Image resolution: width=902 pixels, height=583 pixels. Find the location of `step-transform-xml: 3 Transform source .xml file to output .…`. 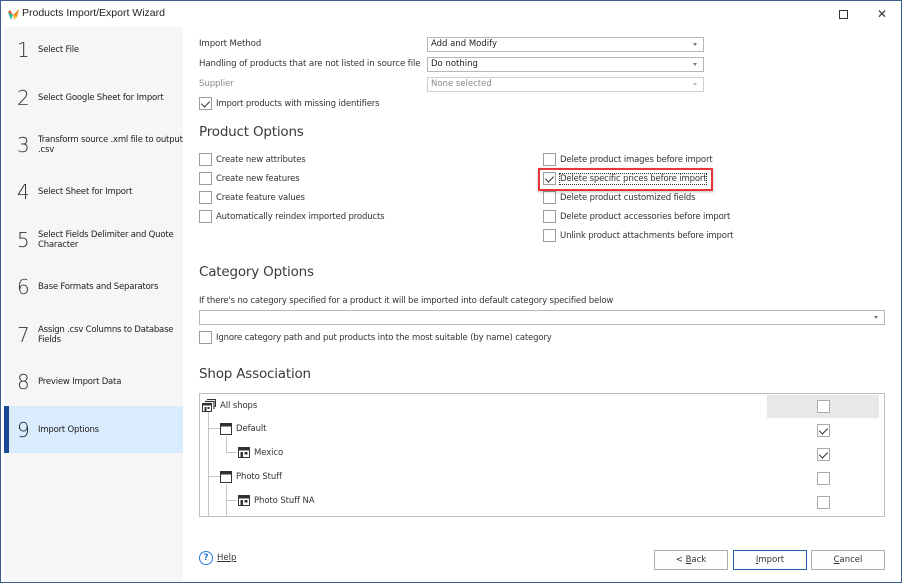

step-transform-xml: 3 Transform source .xml file to output .… is located at coordinates (93, 145).